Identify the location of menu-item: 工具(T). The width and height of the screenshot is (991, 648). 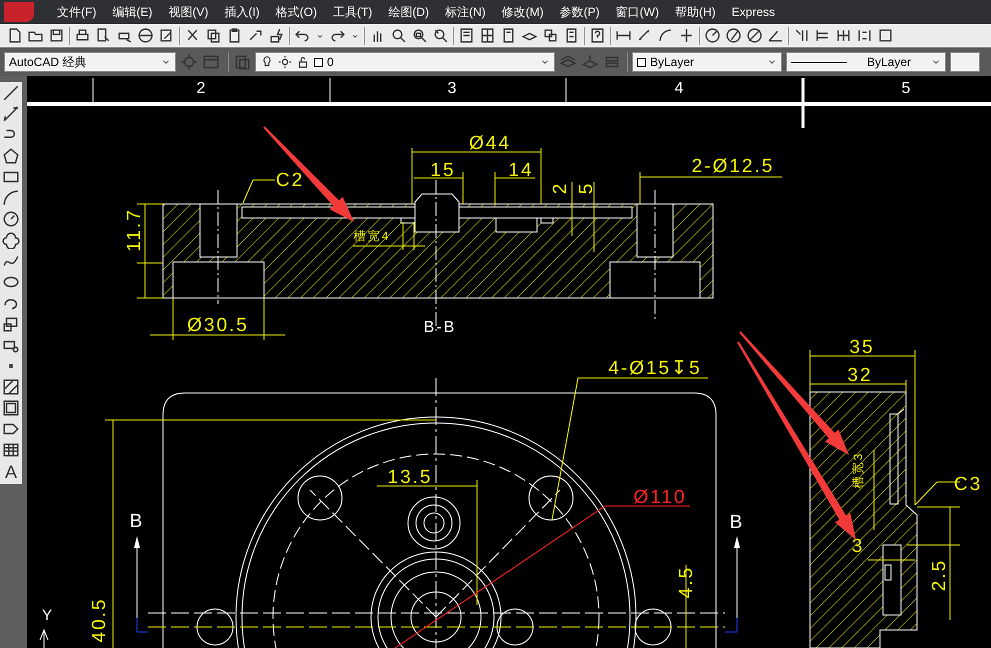
(353, 12).